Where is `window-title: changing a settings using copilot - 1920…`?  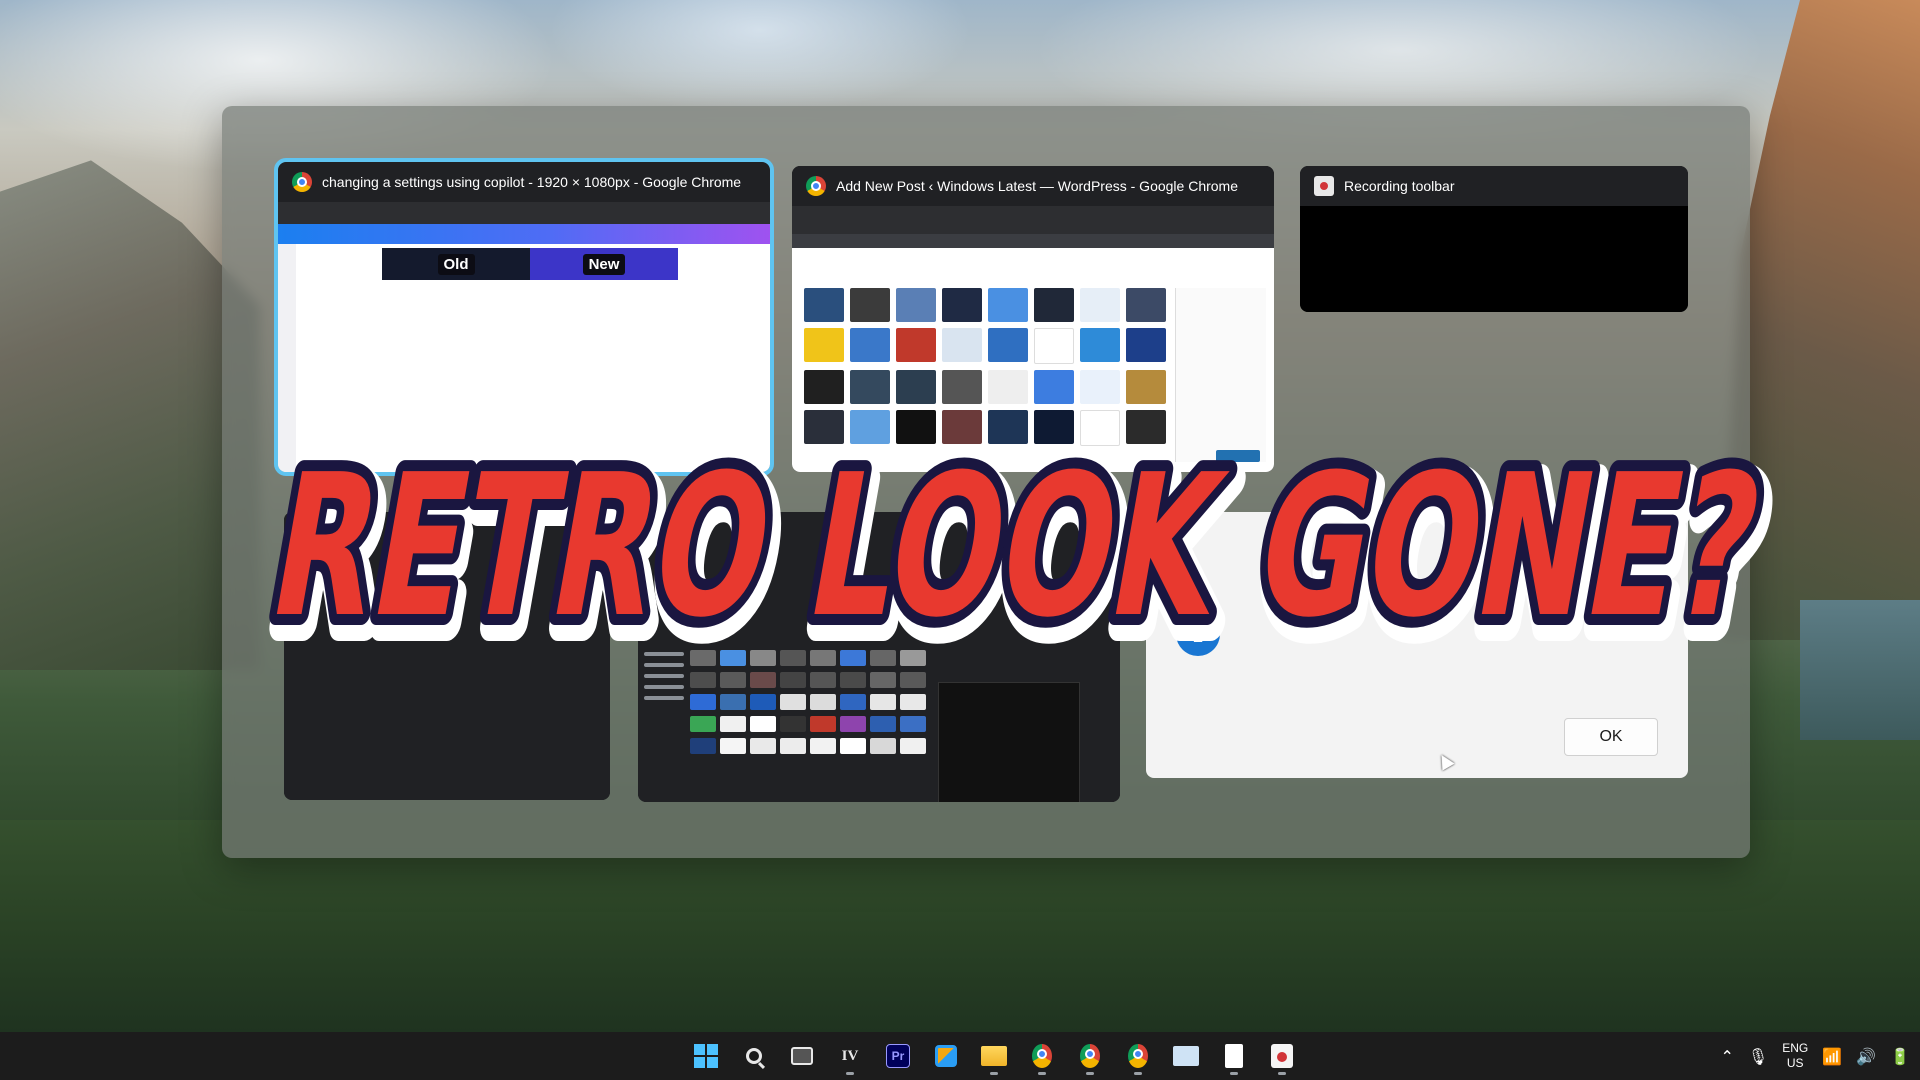
window-title: changing a settings using copilot - 1920… is located at coordinates (532, 182).